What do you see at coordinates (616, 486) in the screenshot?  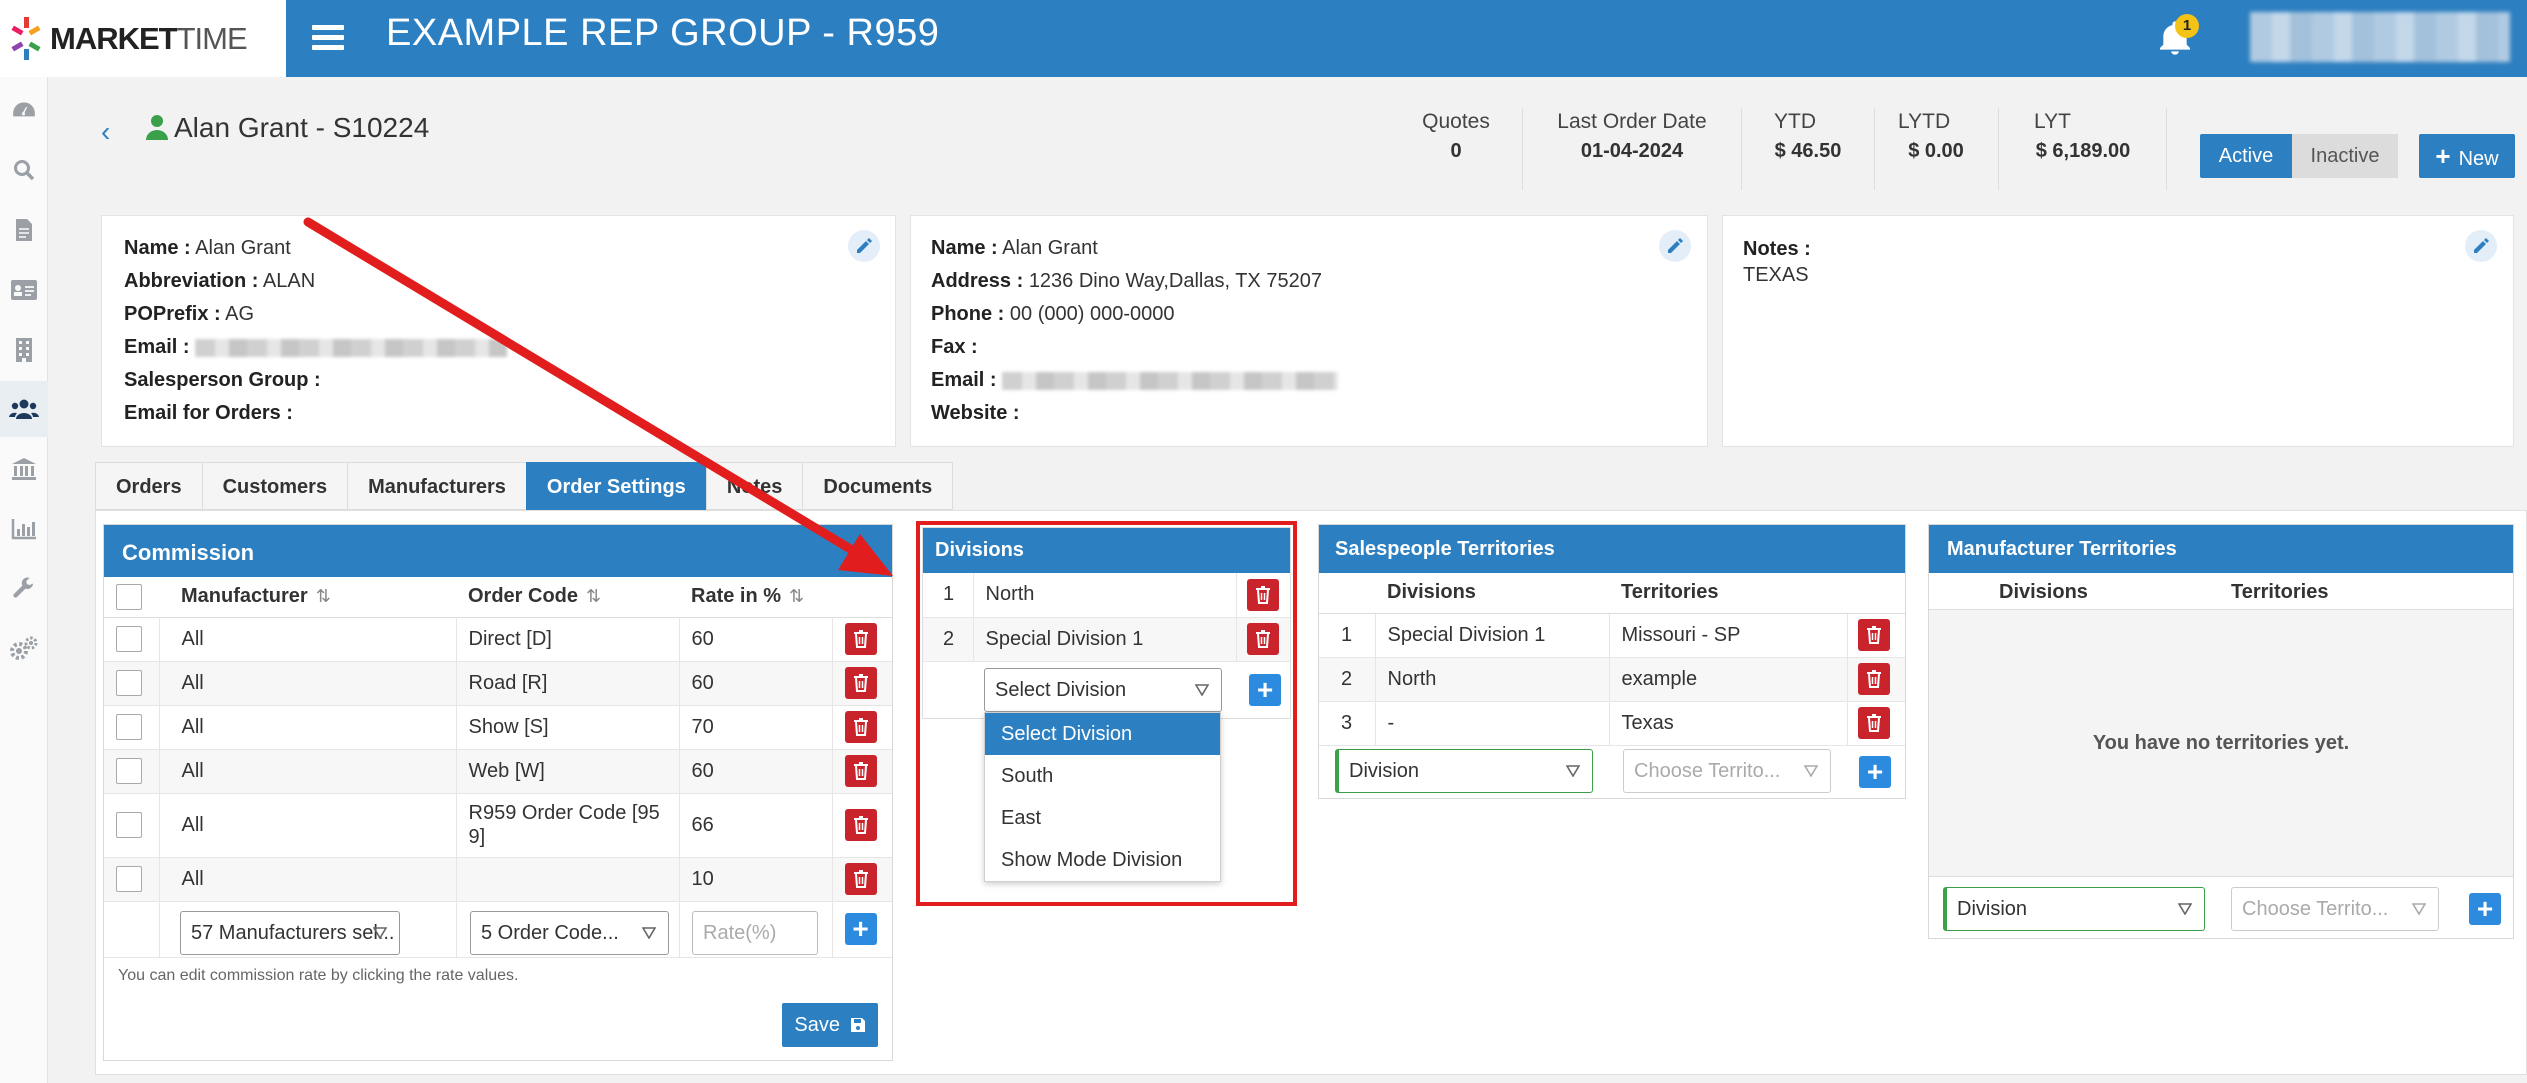 I see `tab-order-settings: Order Settings` at bounding box center [616, 486].